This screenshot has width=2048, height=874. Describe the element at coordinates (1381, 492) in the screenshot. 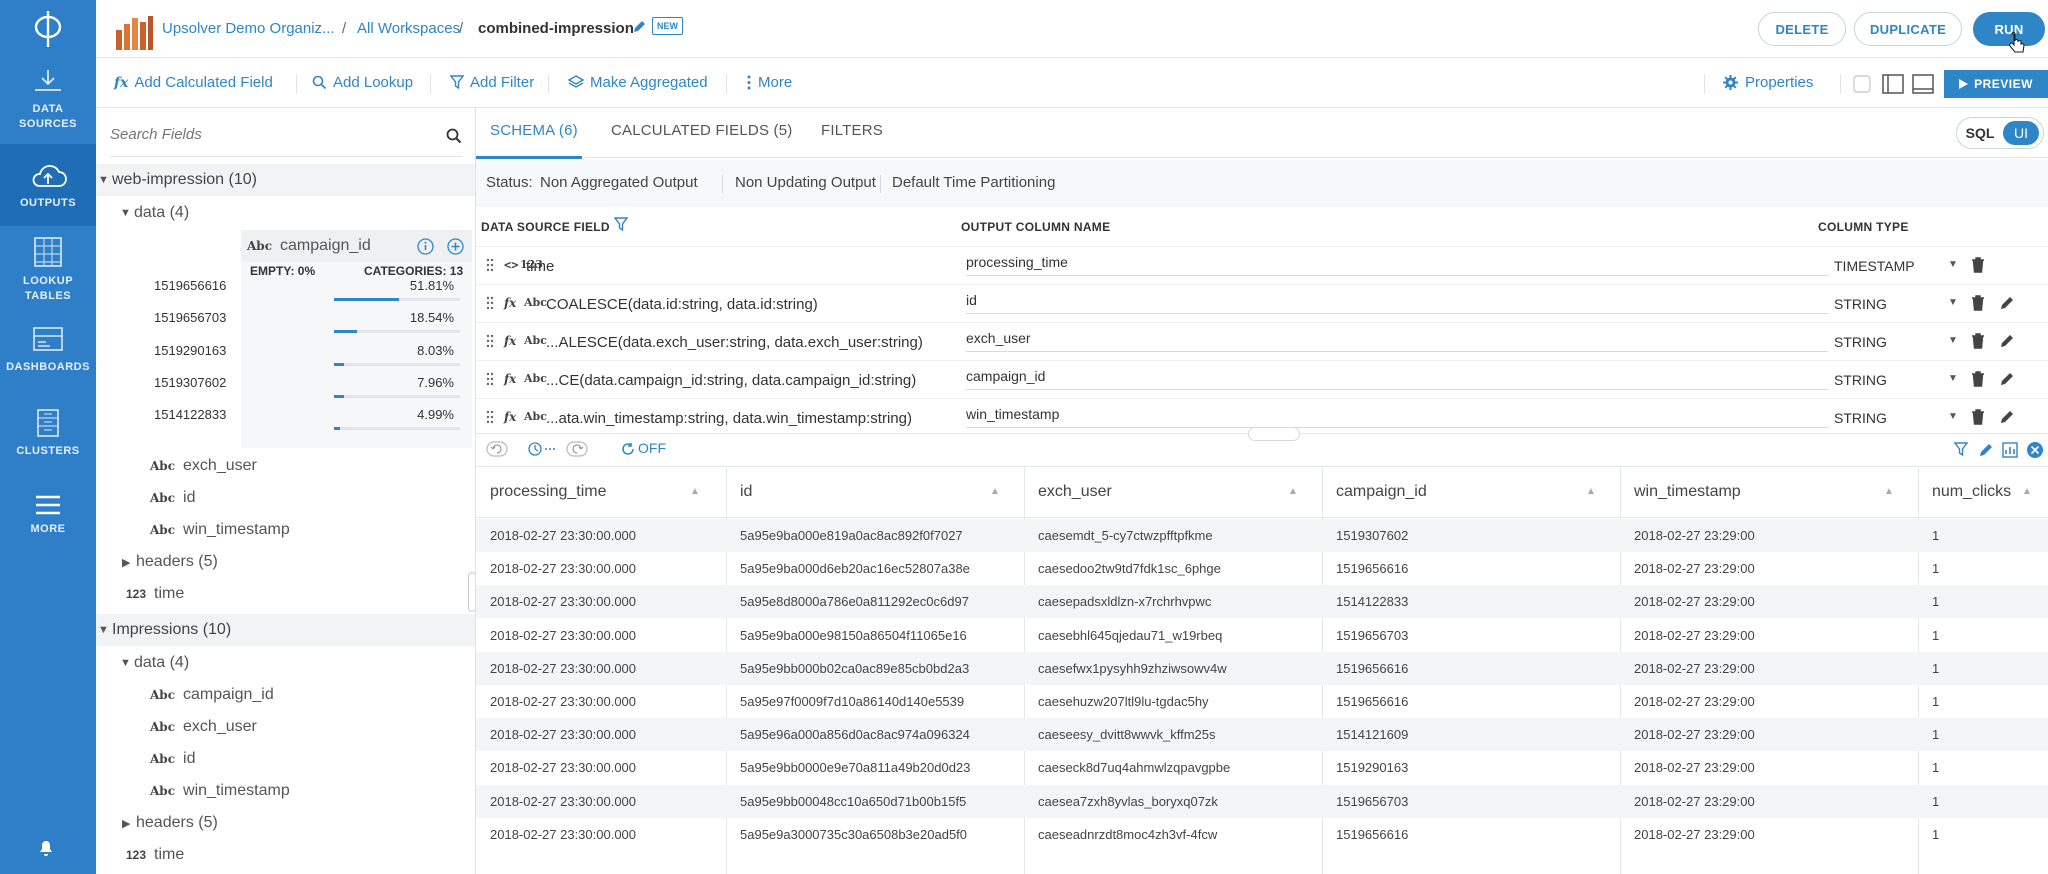

I see `column-header-campaign-id: campaign_id` at that location.